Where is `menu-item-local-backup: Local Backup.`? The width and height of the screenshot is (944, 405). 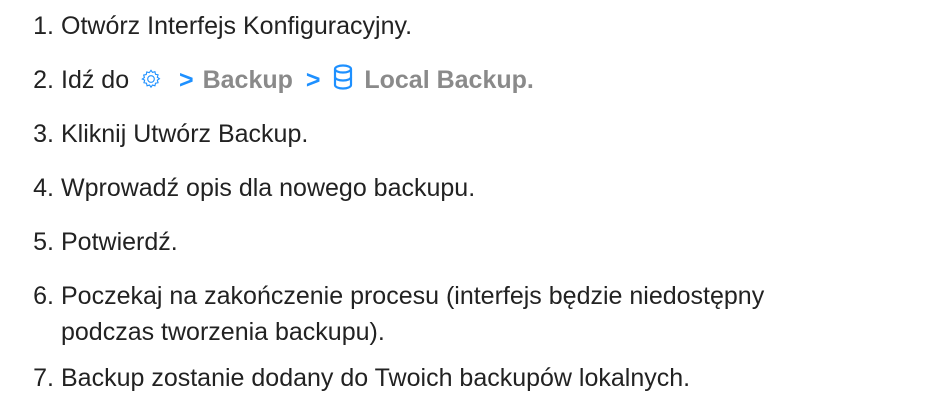
menu-item-local-backup: Local Backup. is located at coordinates (449, 80).